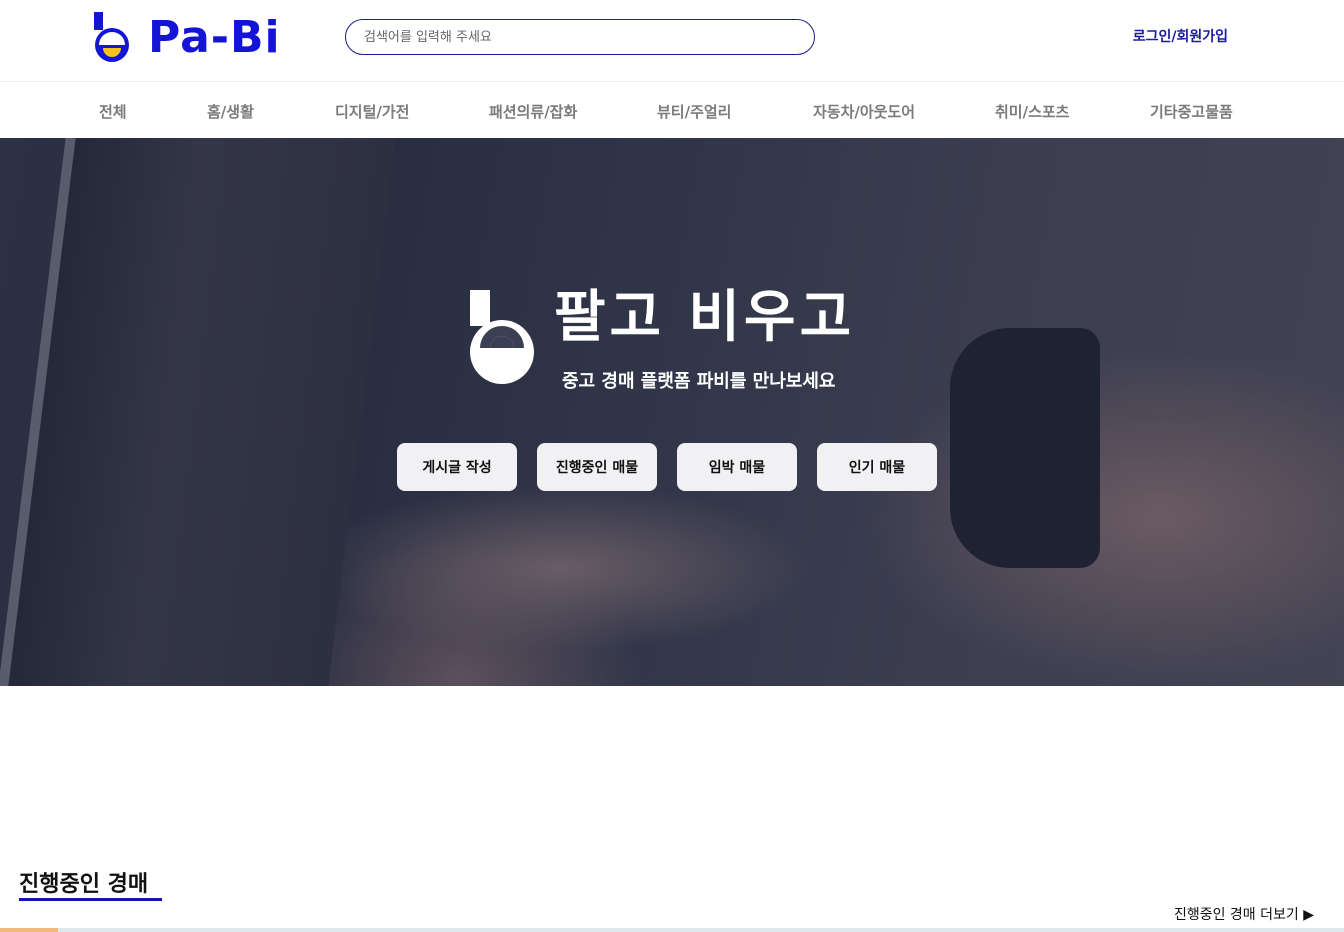  I want to click on category-home-living: 홈/생활, so click(230, 111).